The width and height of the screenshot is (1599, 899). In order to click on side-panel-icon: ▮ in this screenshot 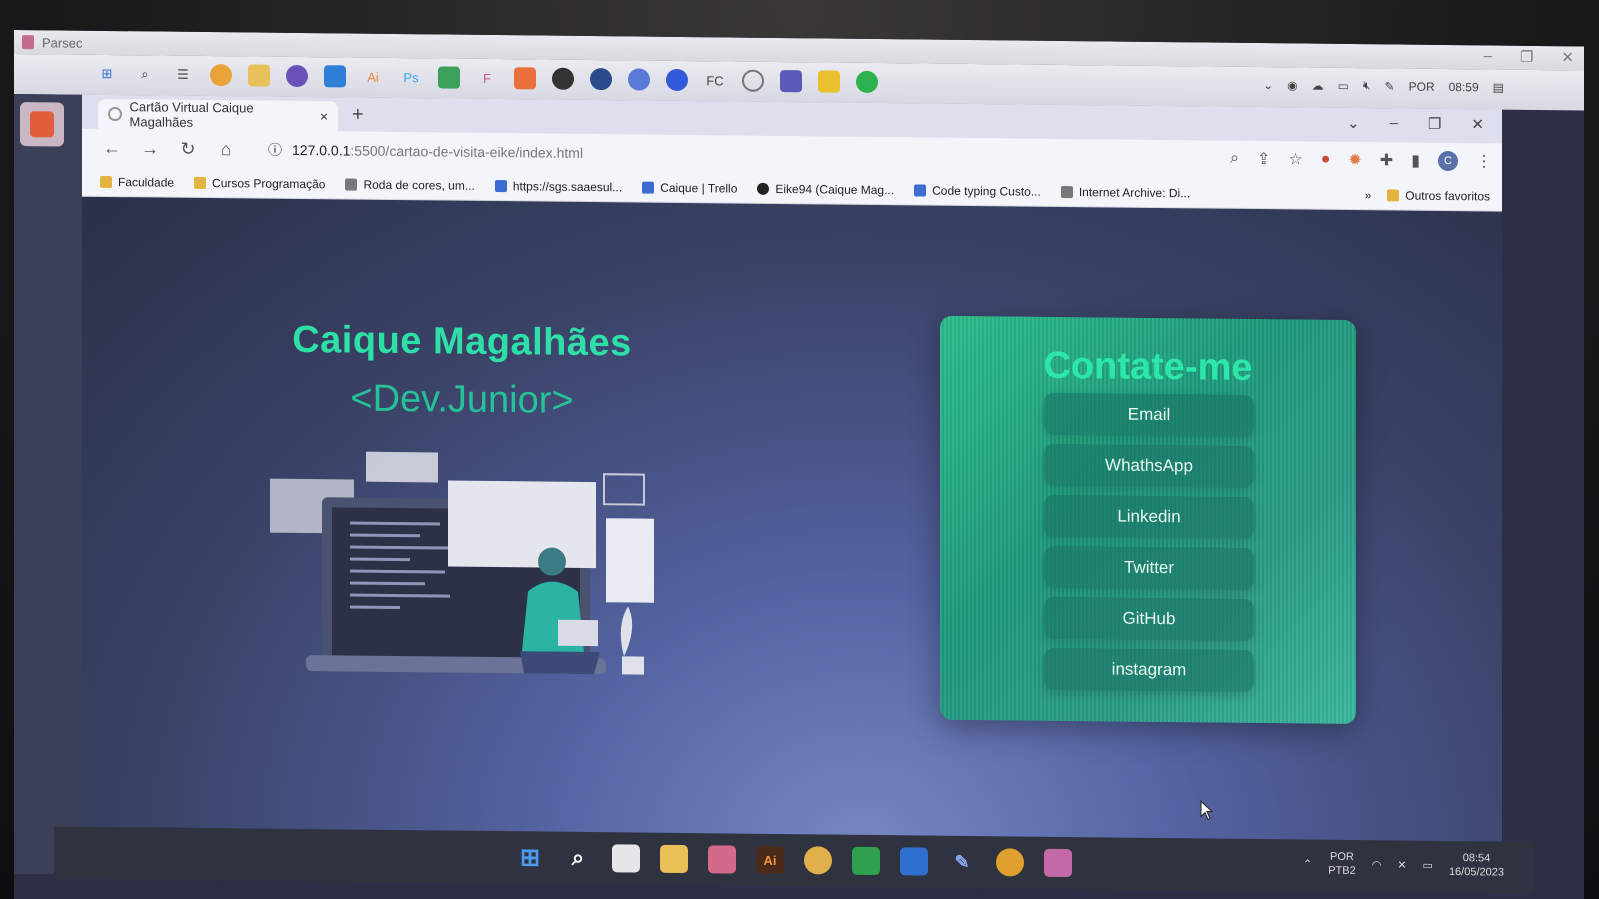, I will do `click(1415, 161)`.